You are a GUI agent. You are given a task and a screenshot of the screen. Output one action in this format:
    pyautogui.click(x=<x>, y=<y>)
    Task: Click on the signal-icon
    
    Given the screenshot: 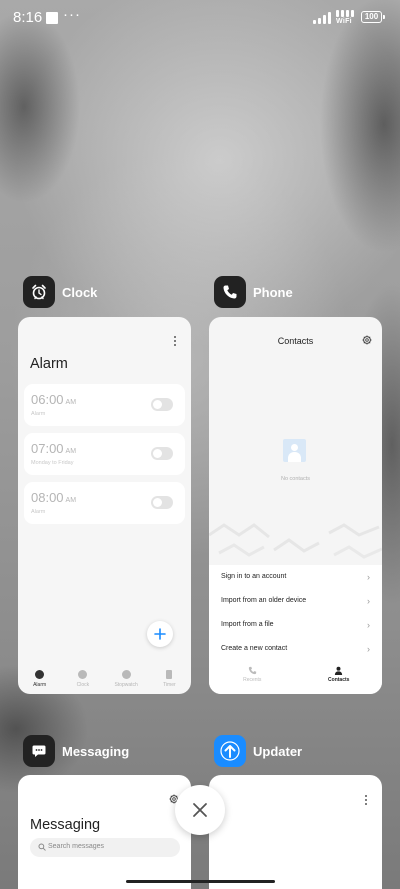 What is the action you would take?
    pyautogui.click(x=323, y=18)
    